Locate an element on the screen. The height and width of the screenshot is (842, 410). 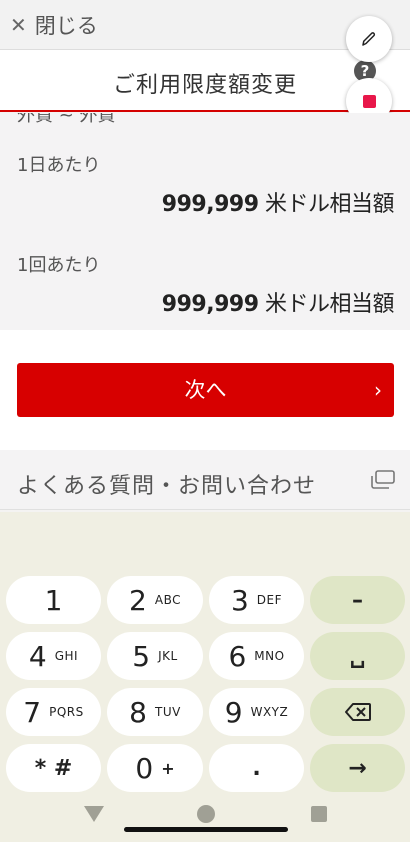
currency-range-text: 外貨 ~ 外貨 is located at coordinates (66, 119).